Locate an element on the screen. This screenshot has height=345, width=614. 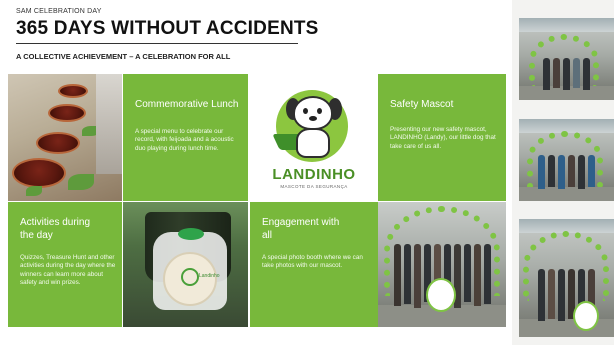
page-title: 365 DAYS WITHOUT ACCIDENTS is located at coordinates (167, 28).